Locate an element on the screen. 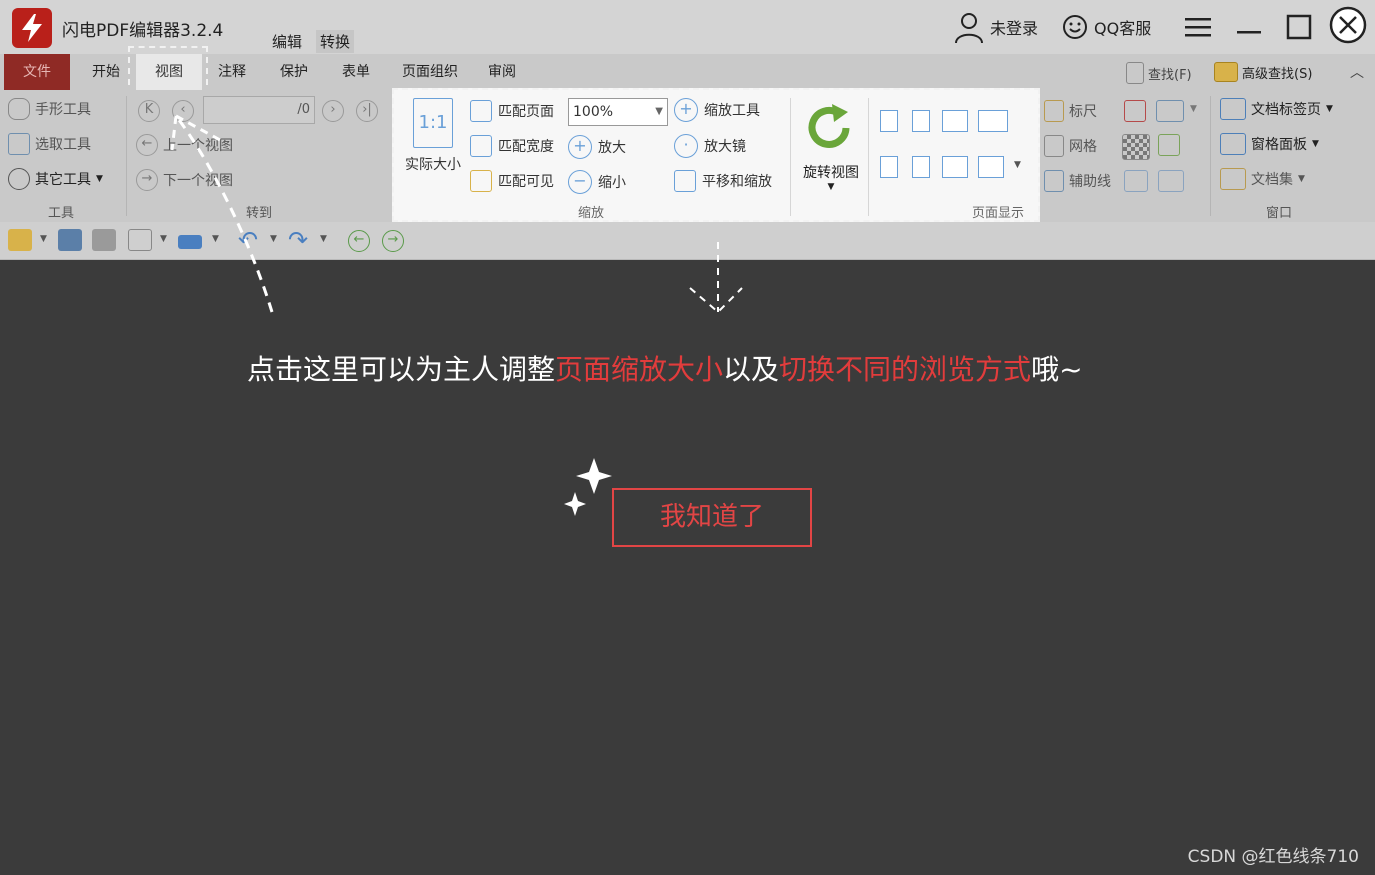 This screenshot has width=1375, height=875. app-logo-icon is located at coordinates (32, 28).